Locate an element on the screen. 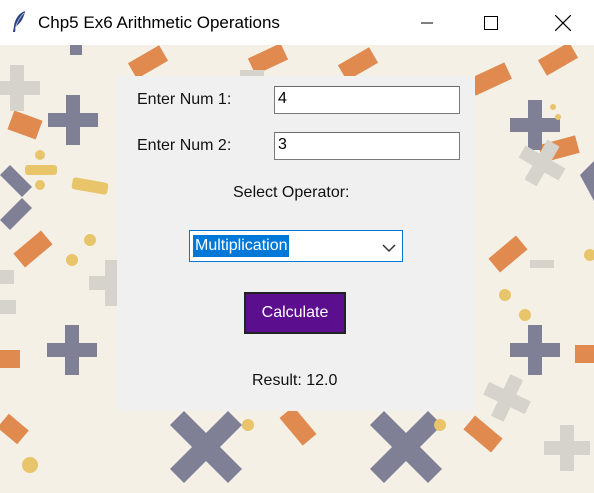  num2-input: 3 is located at coordinates (367, 146).